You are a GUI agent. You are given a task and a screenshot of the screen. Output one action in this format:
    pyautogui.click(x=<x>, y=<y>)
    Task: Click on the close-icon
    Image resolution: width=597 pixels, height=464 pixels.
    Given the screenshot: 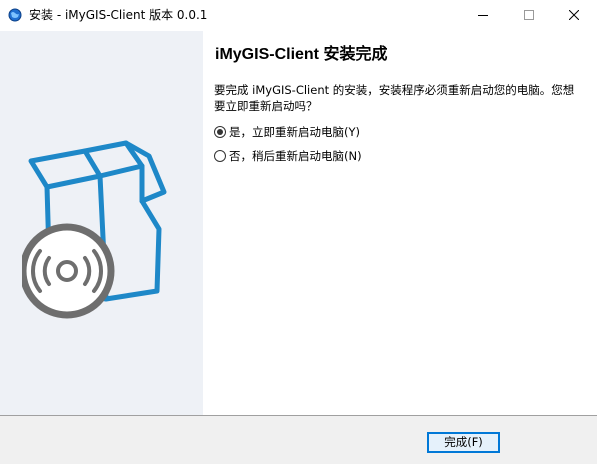 What is the action you would take?
    pyautogui.click(x=574, y=15)
    